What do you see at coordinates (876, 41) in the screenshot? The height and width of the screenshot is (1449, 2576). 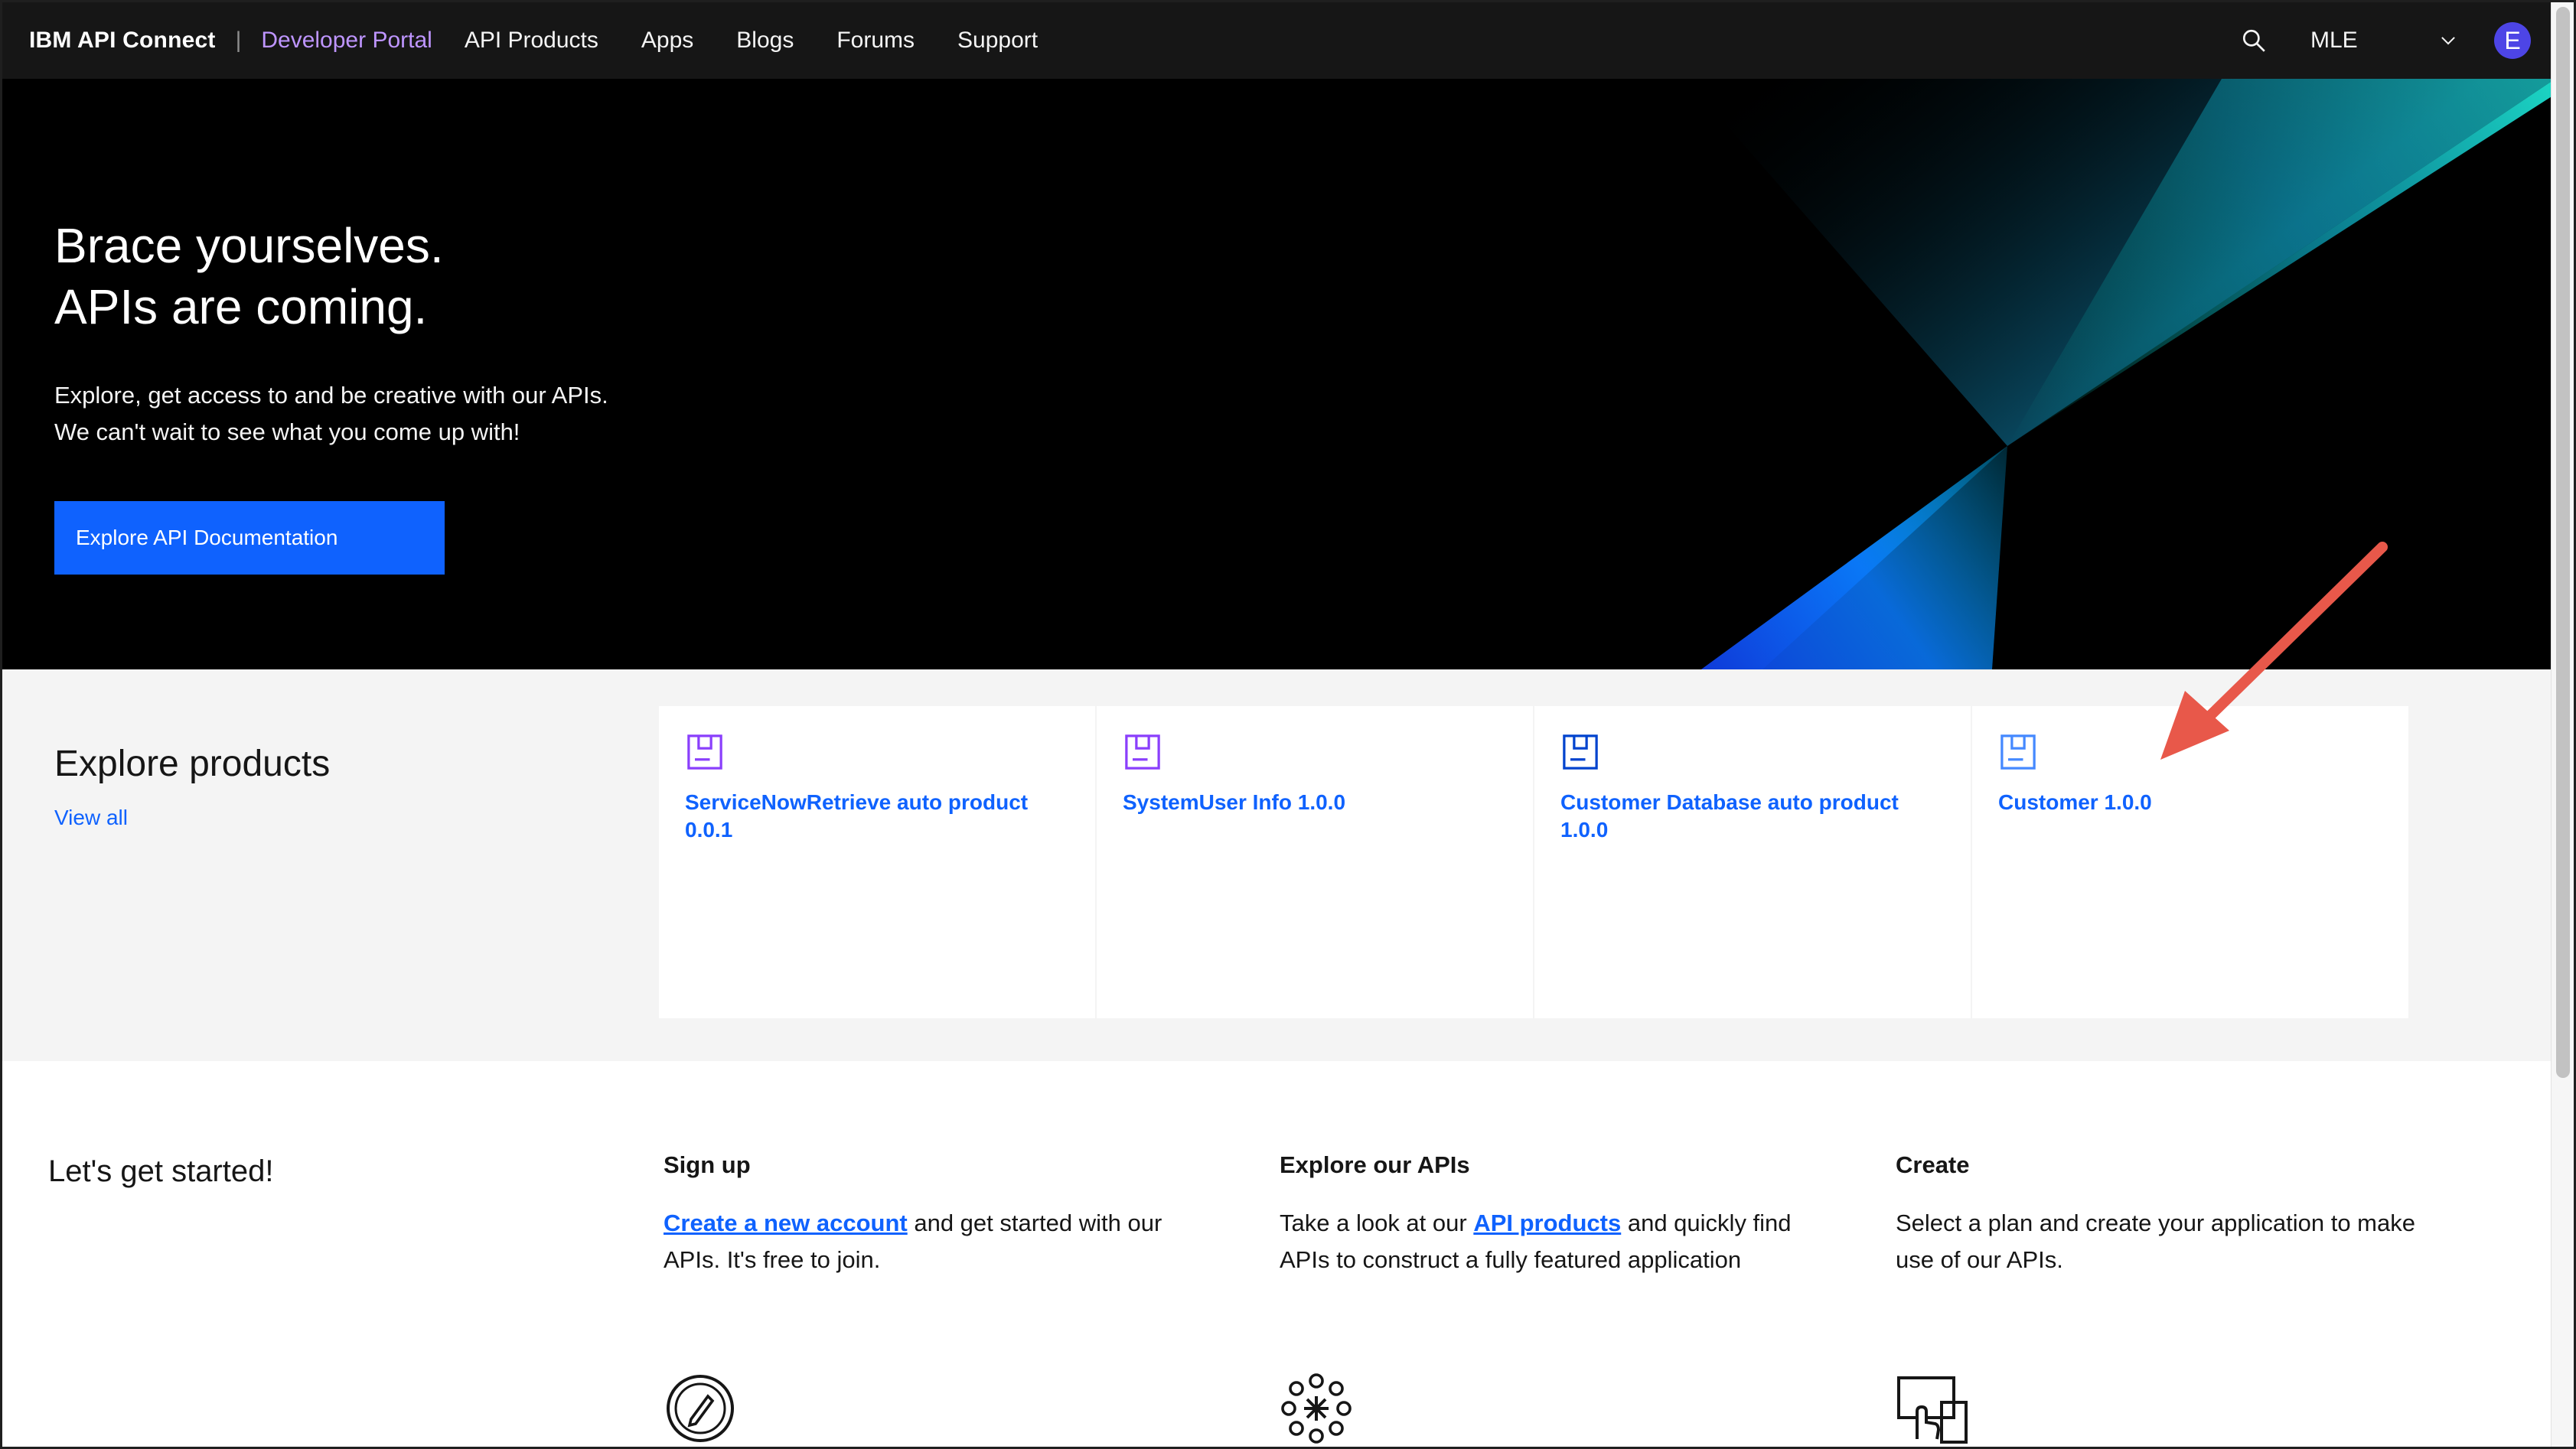 I see `nav-link-forums: Forums` at bounding box center [876, 41].